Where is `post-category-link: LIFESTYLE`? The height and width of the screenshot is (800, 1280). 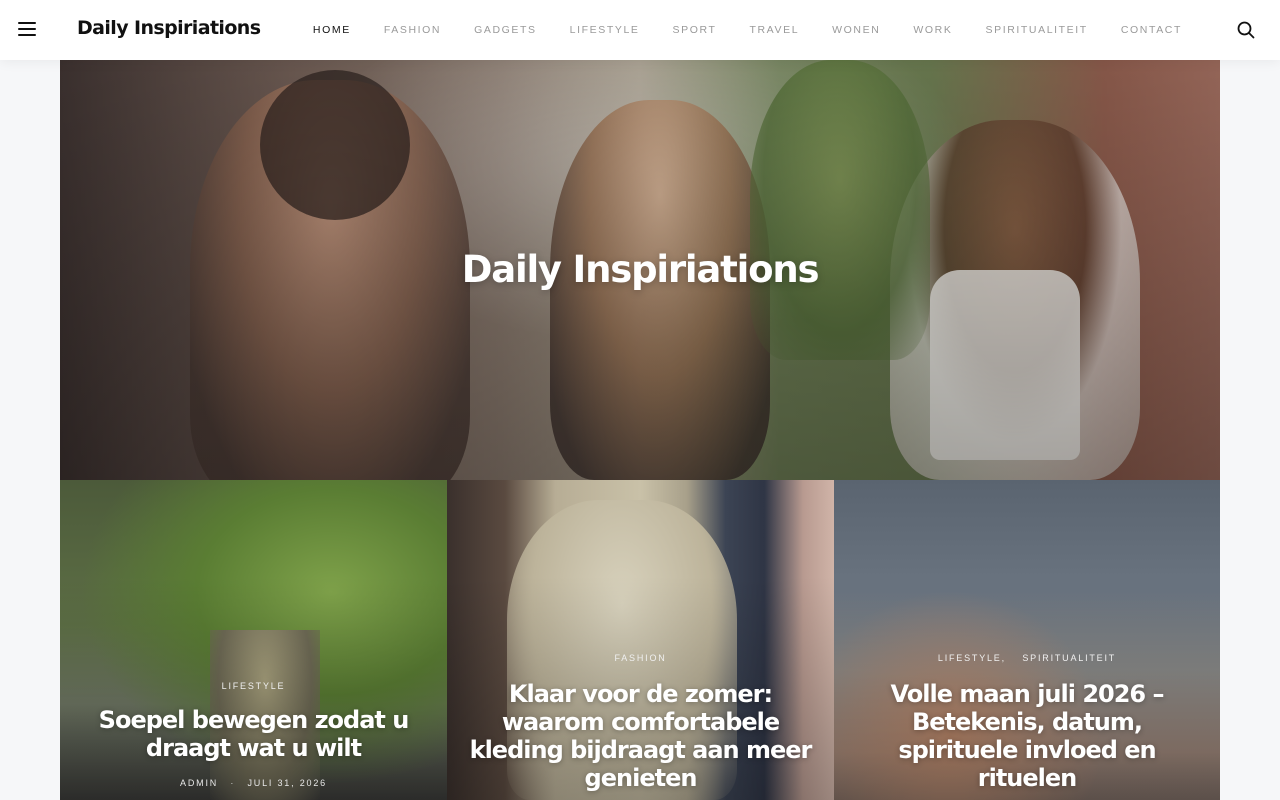 post-category-link: LIFESTYLE is located at coordinates (254, 686).